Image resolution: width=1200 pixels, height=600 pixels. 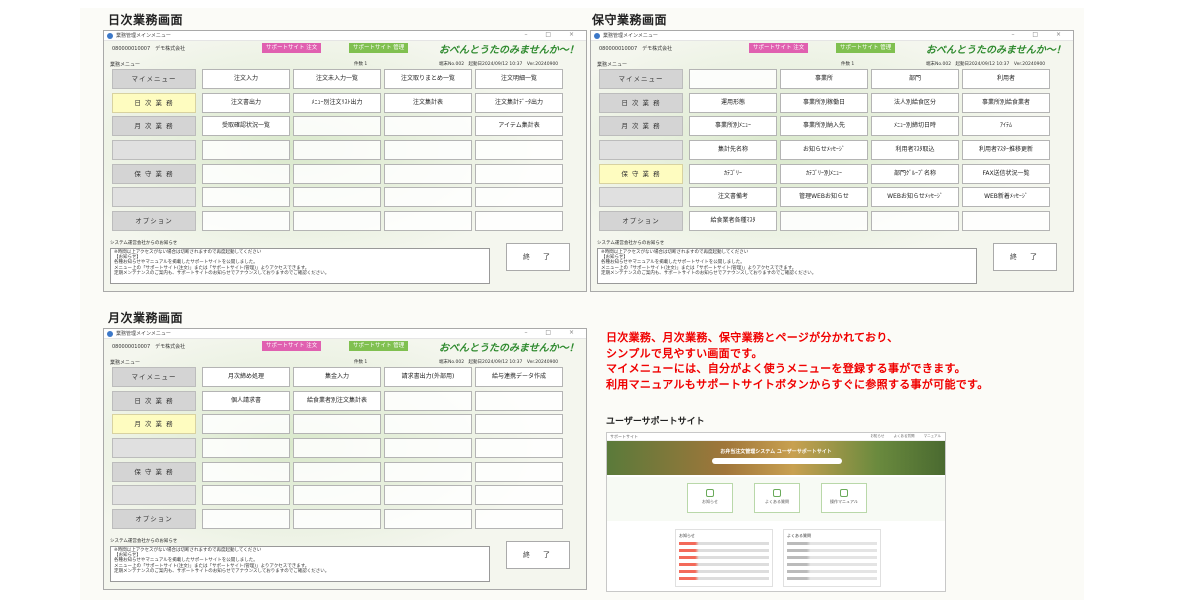 What do you see at coordinates (844, 498) in the screenshot?
I see `site-card-manual: 操作マニュアル` at bounding box center [844, 498].